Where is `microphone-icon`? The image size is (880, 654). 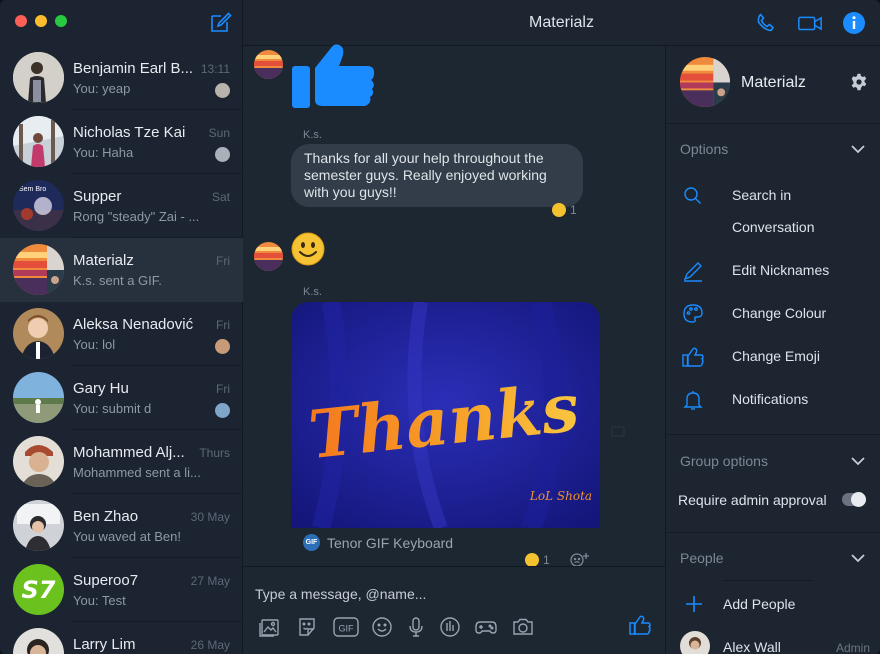
microphone-icon is located at coordinates (416, 627).